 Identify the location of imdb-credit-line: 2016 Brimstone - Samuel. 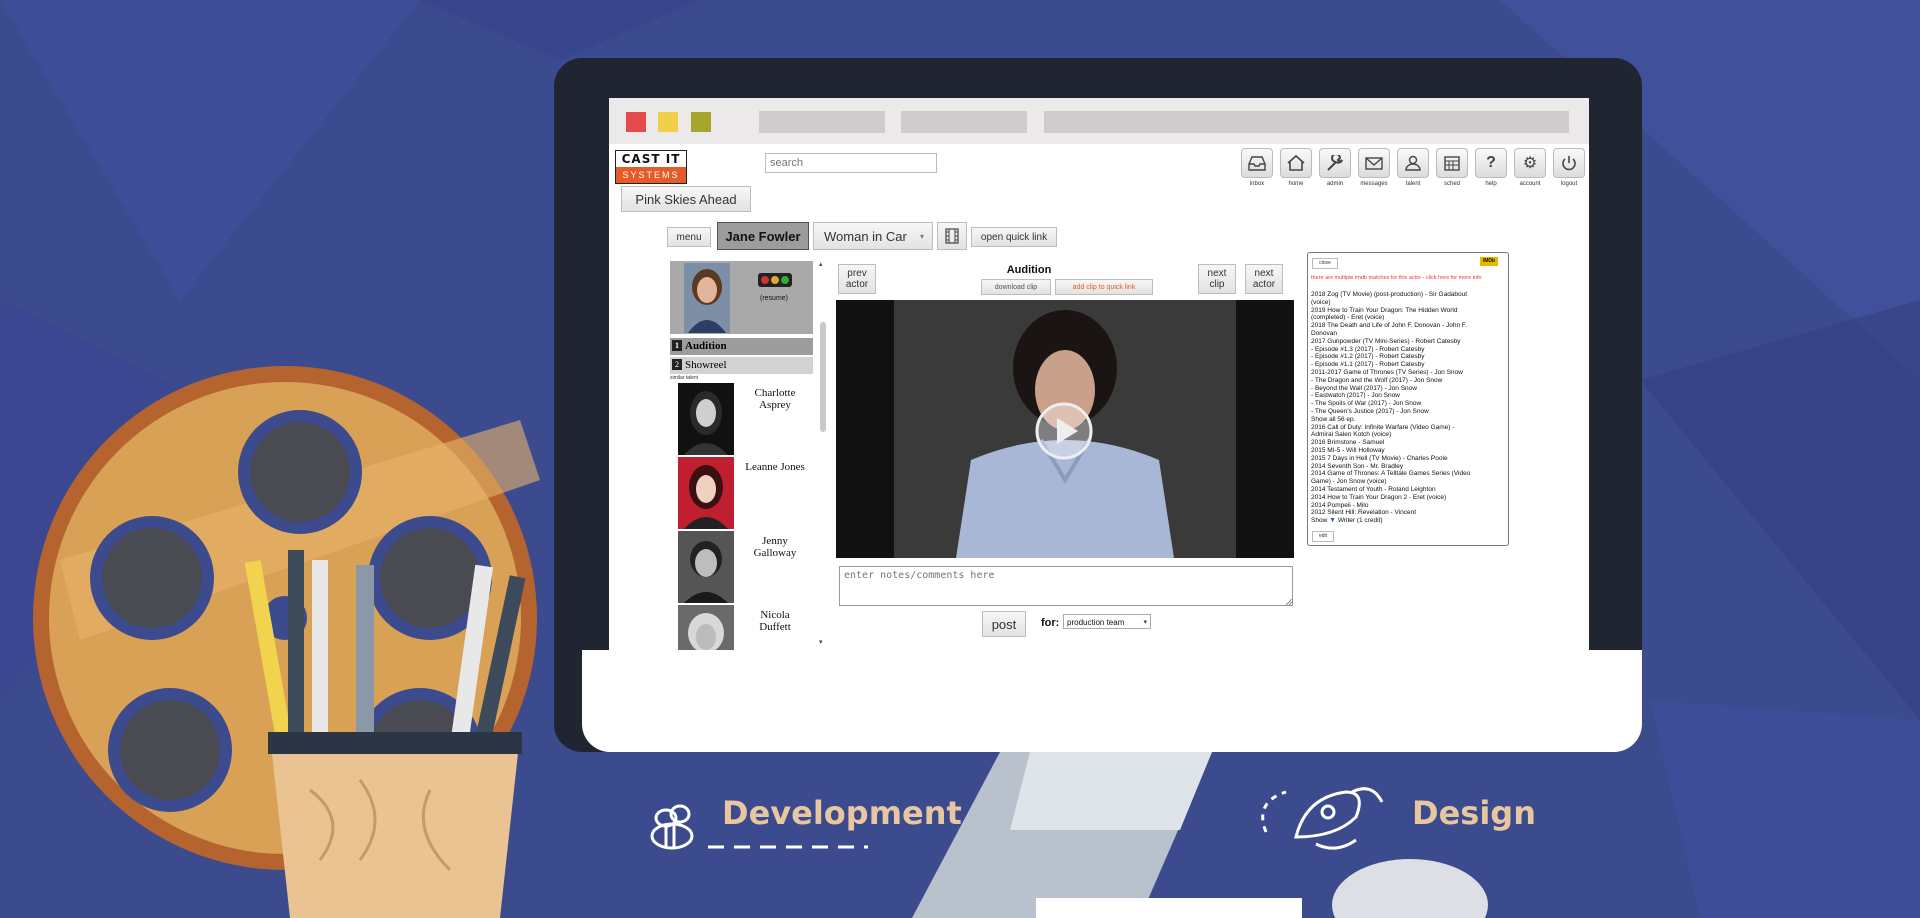
(1409, 443).